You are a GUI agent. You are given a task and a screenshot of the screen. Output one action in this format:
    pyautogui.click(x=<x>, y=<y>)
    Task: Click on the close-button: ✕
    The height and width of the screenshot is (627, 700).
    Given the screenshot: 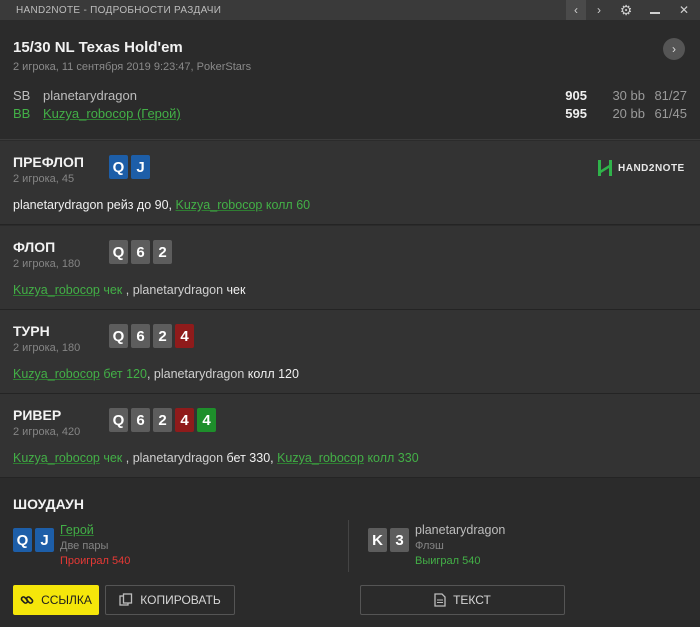 What is the action you would take?
    pyautogui.click(x=684, y=10)
    